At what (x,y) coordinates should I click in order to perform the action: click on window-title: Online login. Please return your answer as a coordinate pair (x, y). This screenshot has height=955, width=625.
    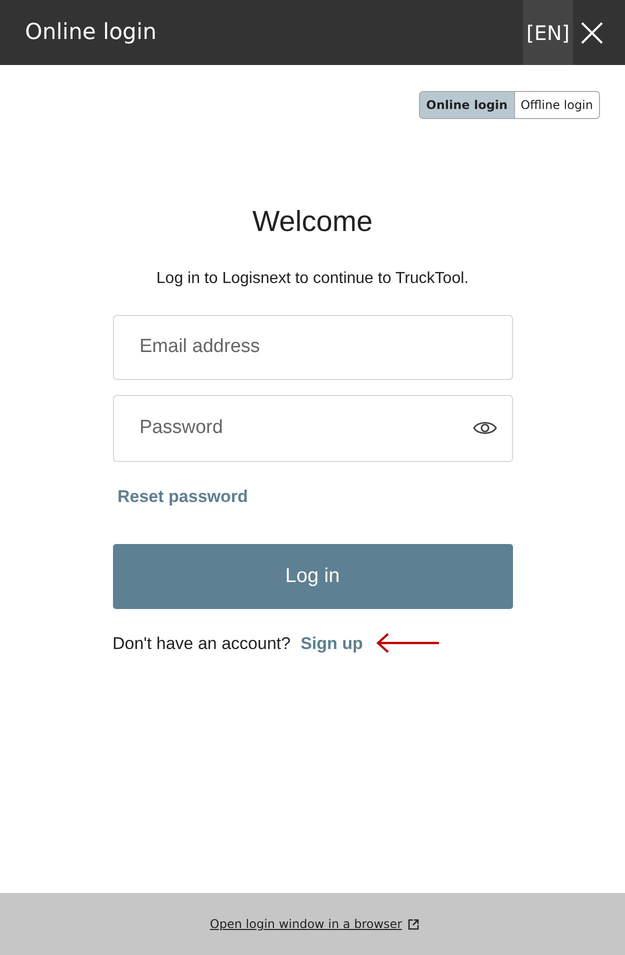
    Looking at the image, I should click on (91, 33).